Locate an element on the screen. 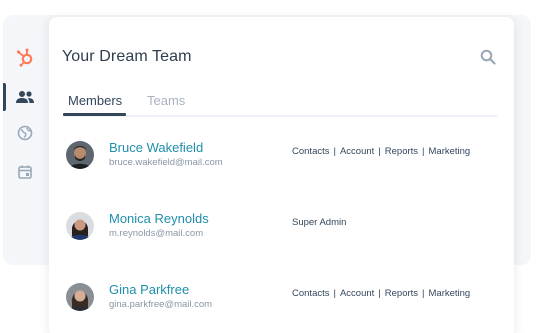 Image resolution: width=536 pixels, height=333 pixels. rail-item-calendar is located at coordinates (25, 172).